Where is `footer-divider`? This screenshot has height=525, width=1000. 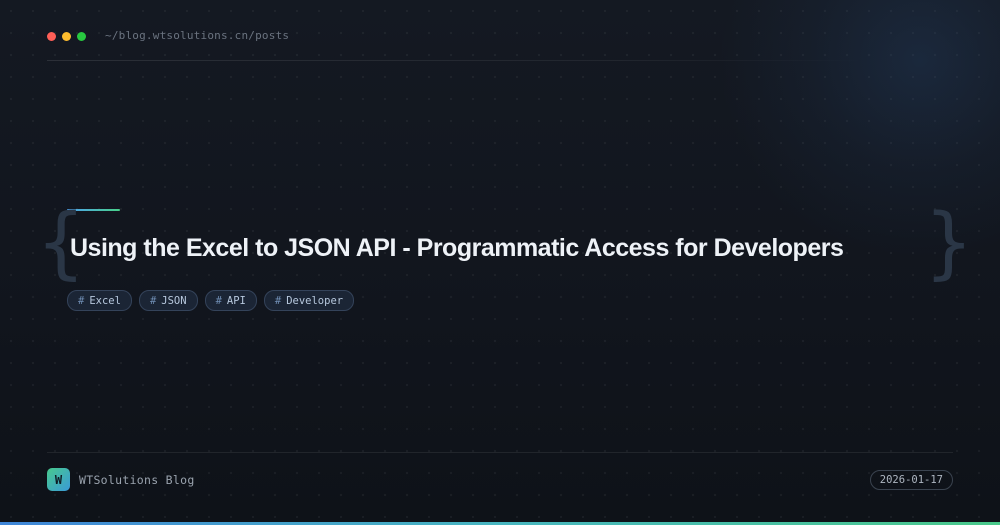
footer-divider is located at coordinates (500, 452).